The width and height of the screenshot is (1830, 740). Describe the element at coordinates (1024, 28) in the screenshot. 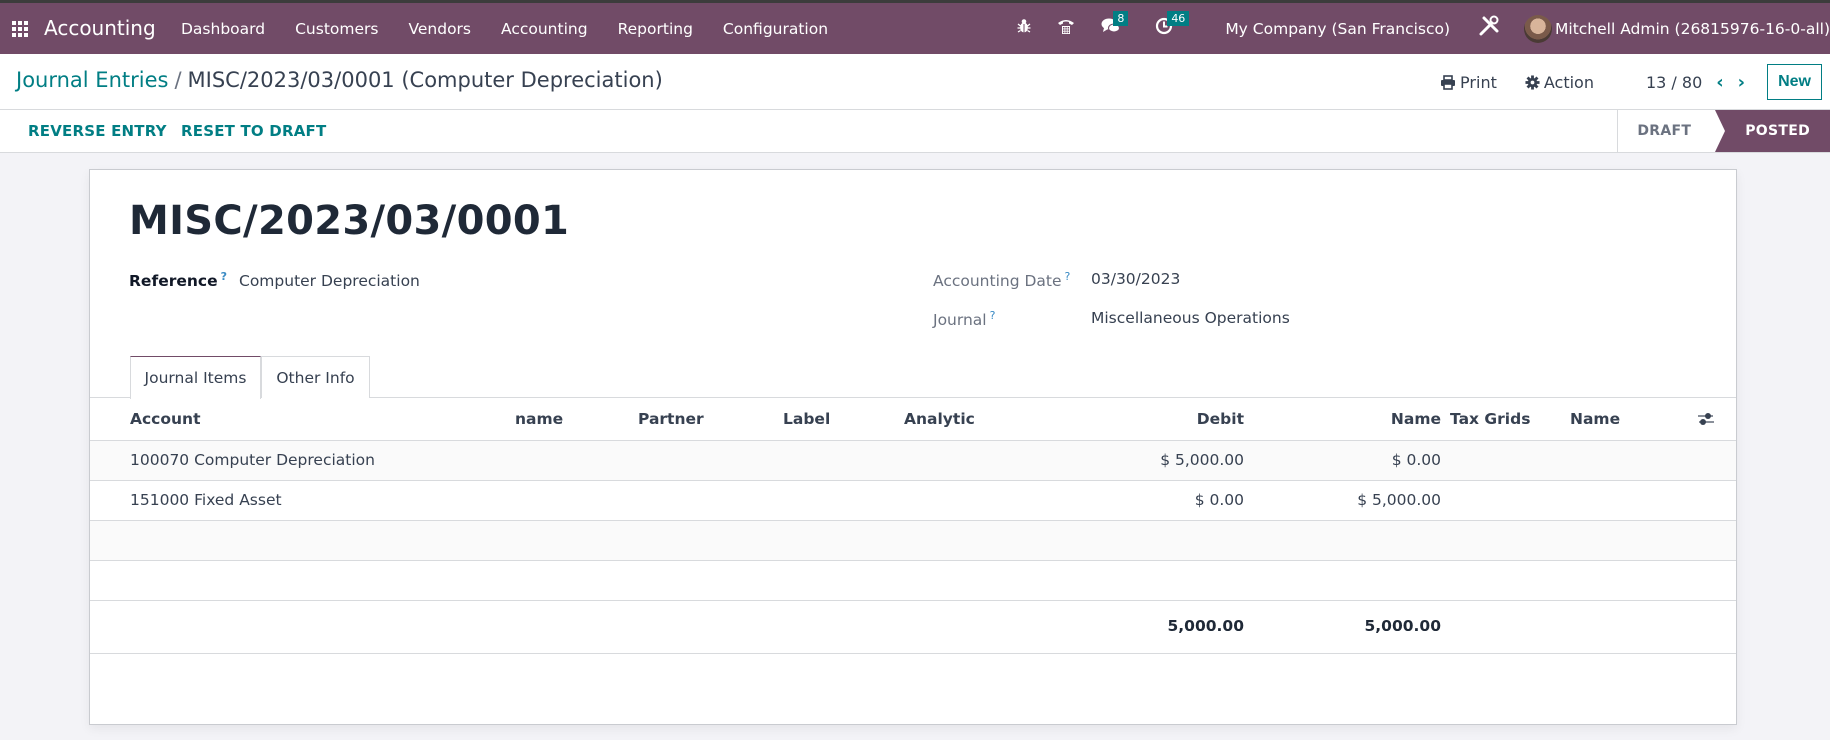

I see `bug-icon` at that location.